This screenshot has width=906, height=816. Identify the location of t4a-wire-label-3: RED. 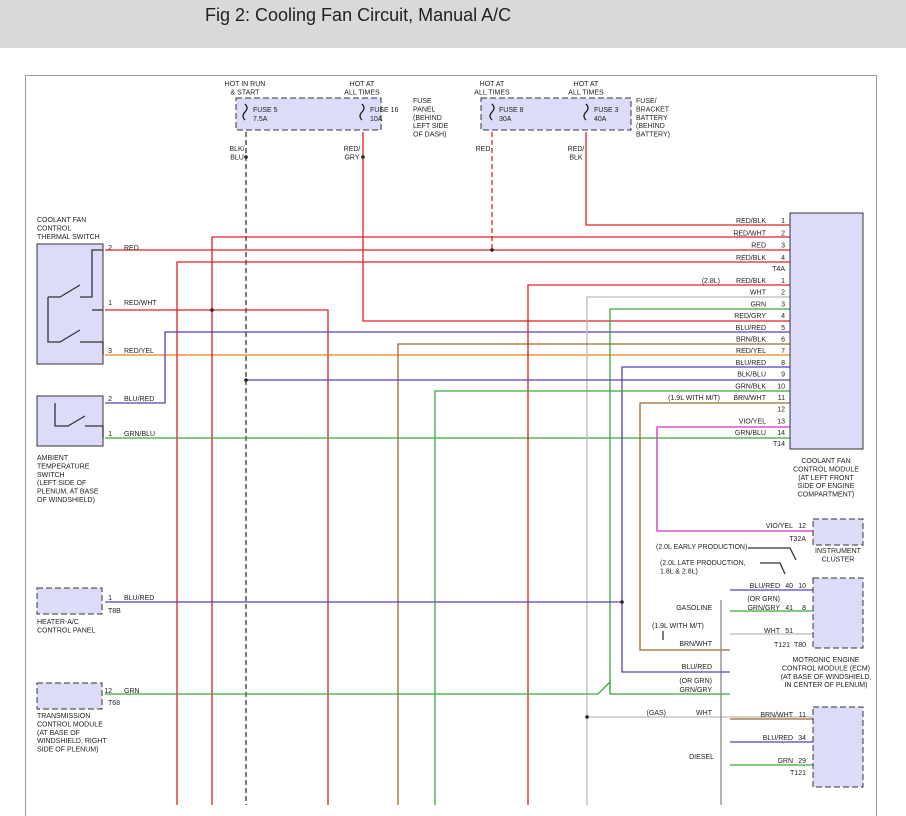
(758, 246).